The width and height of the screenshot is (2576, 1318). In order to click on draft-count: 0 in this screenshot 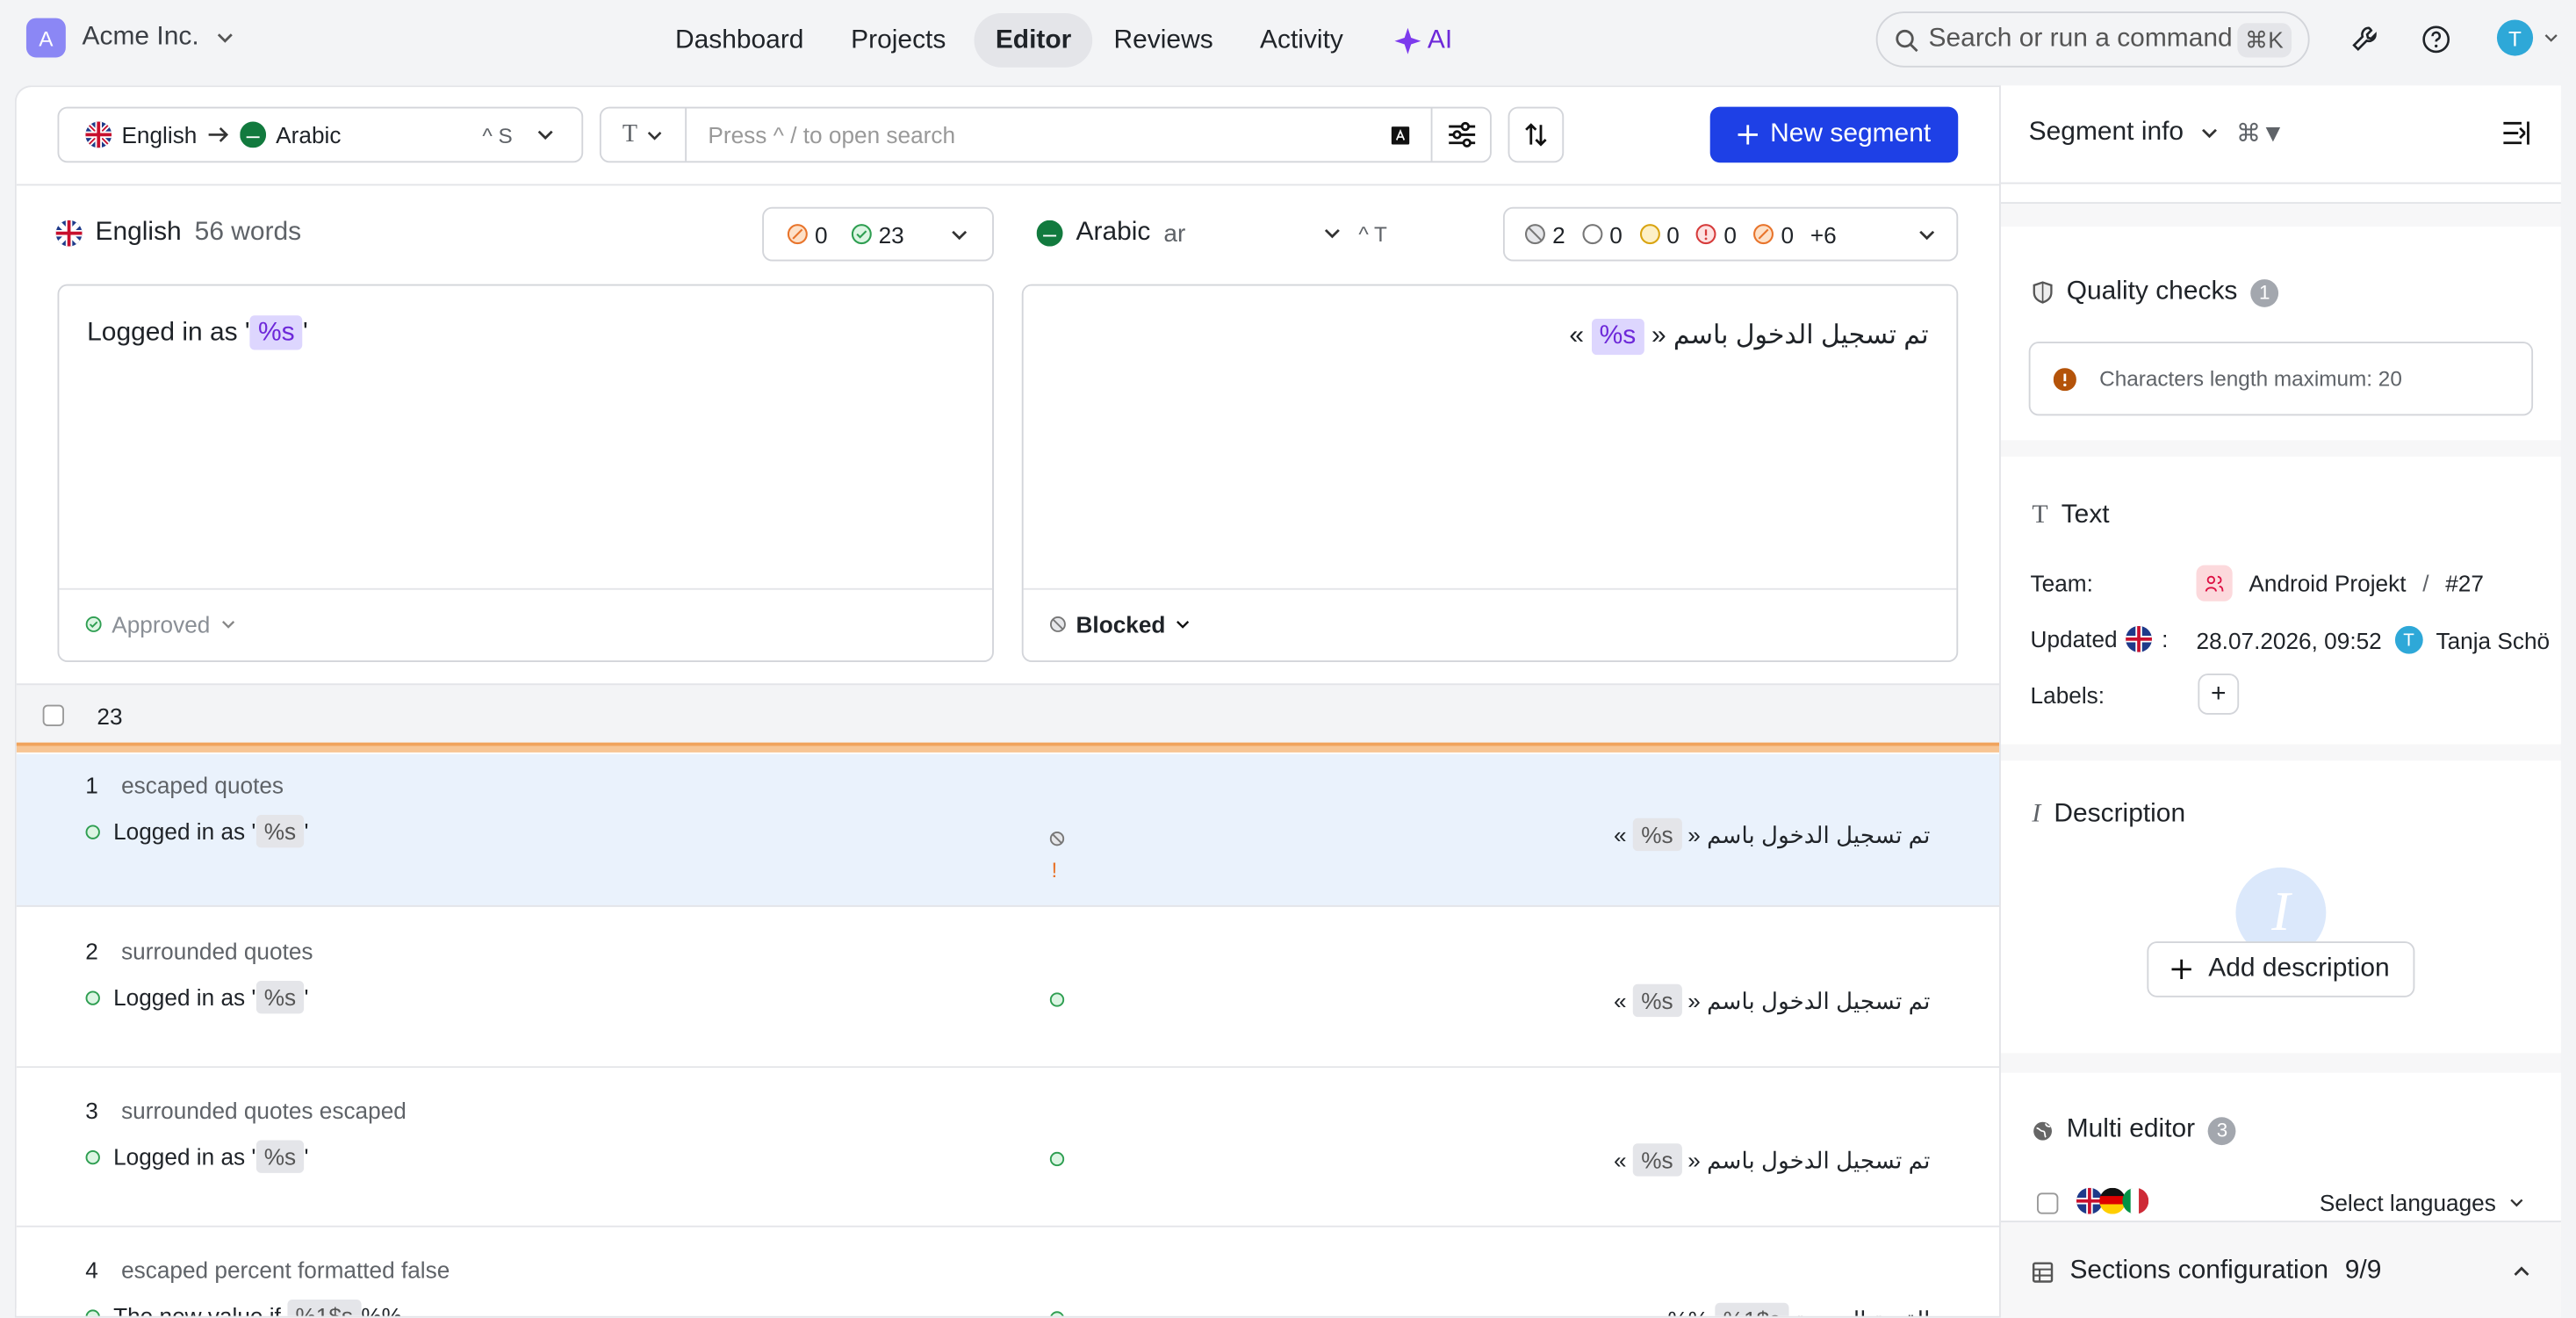, I will do `click(1659, 234)`.